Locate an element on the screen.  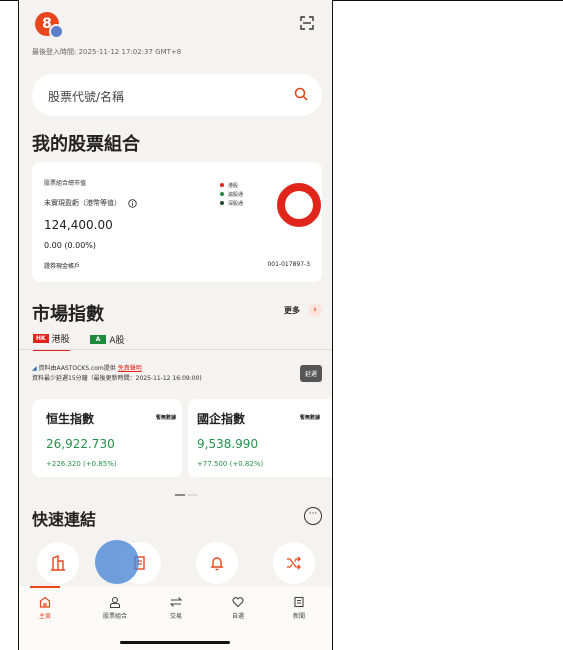
index-card-hscei: 國企指數 暫無數據 9,538.990 +77.500 (+0.82%) is located at coordinates (260, 438).